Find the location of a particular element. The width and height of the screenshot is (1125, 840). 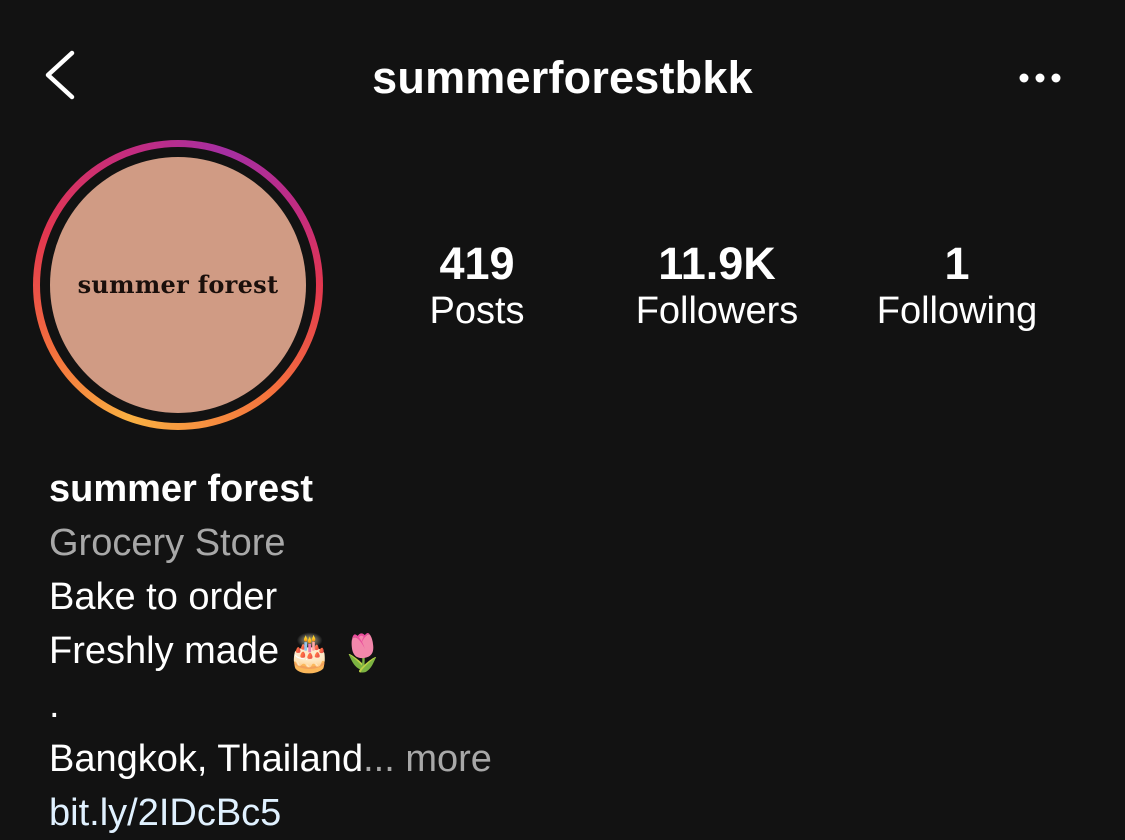

bio-location-text: Bangkok, Thailand is located at coordinates (206, 759).